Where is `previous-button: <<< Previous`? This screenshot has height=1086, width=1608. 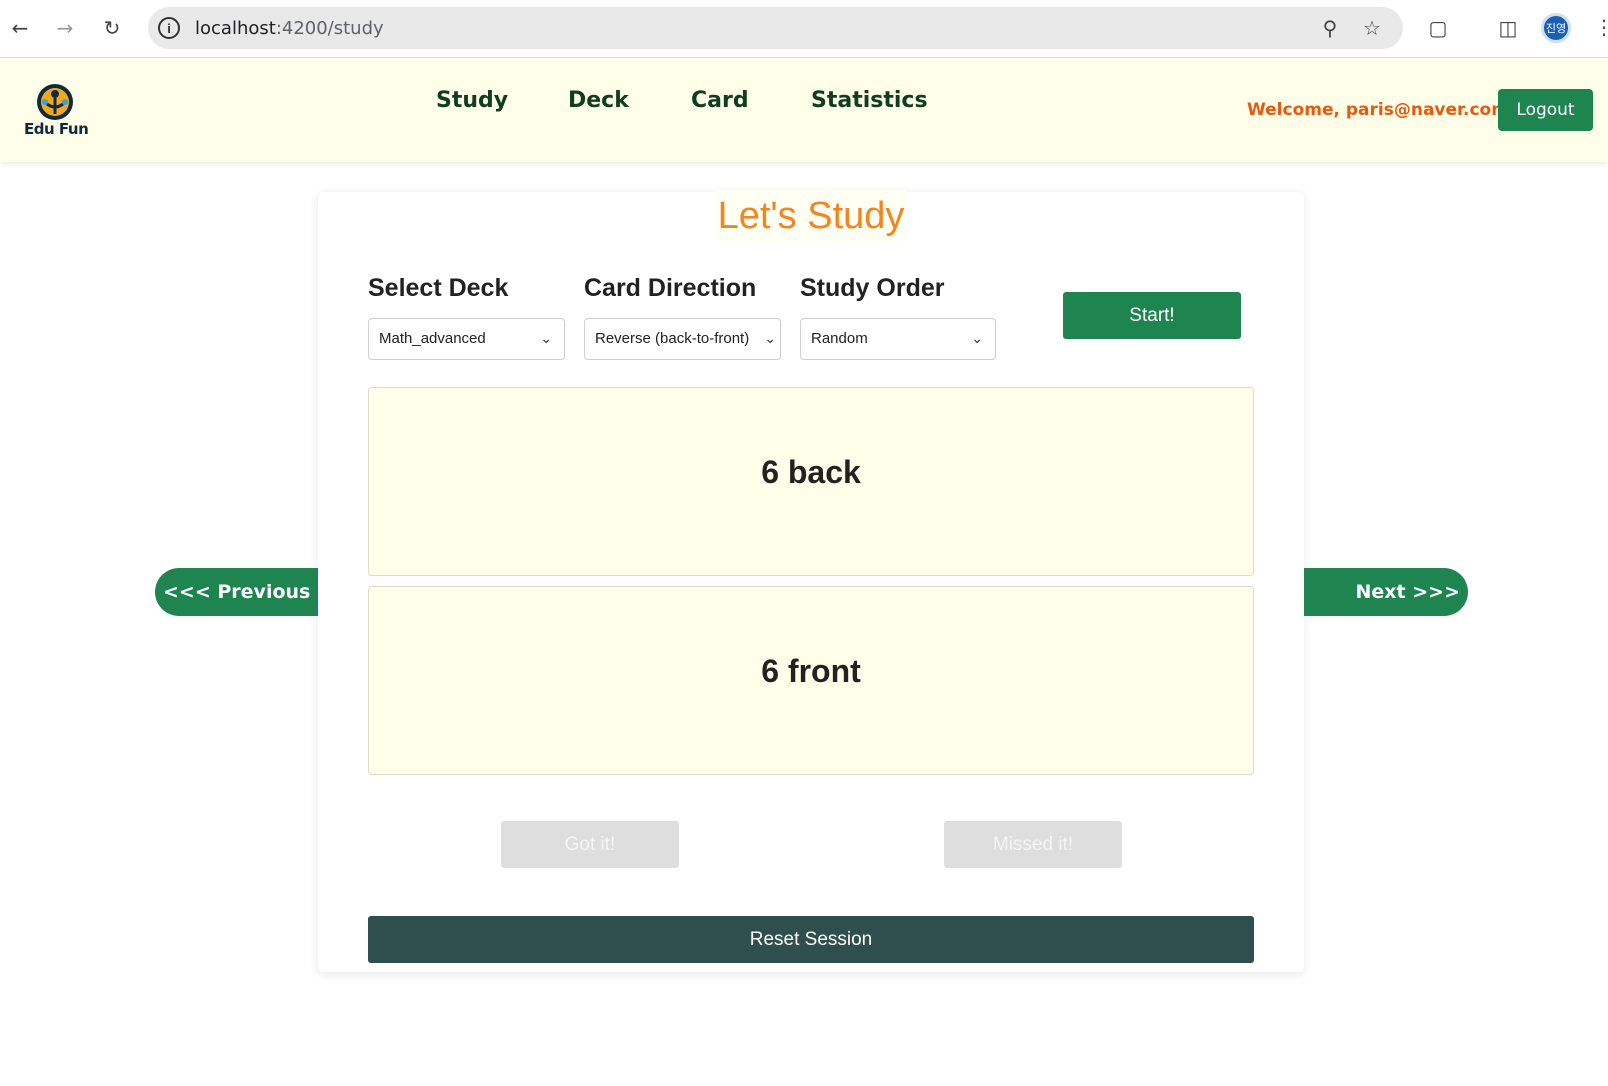 previous-button: <<< Previous is located at coordinates (236, 592).